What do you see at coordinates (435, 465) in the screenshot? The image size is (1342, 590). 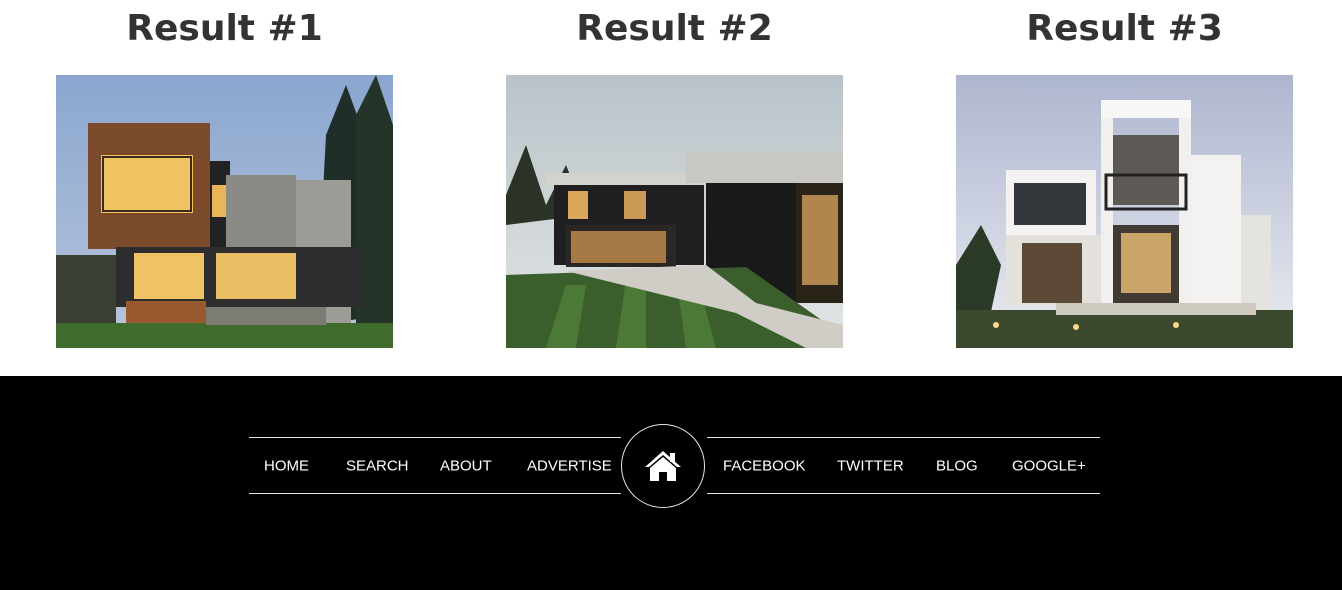 I see `footer-nav-left: HOME SEARCH ABOUT ADVERTISE` at bounding box center [435, 465].